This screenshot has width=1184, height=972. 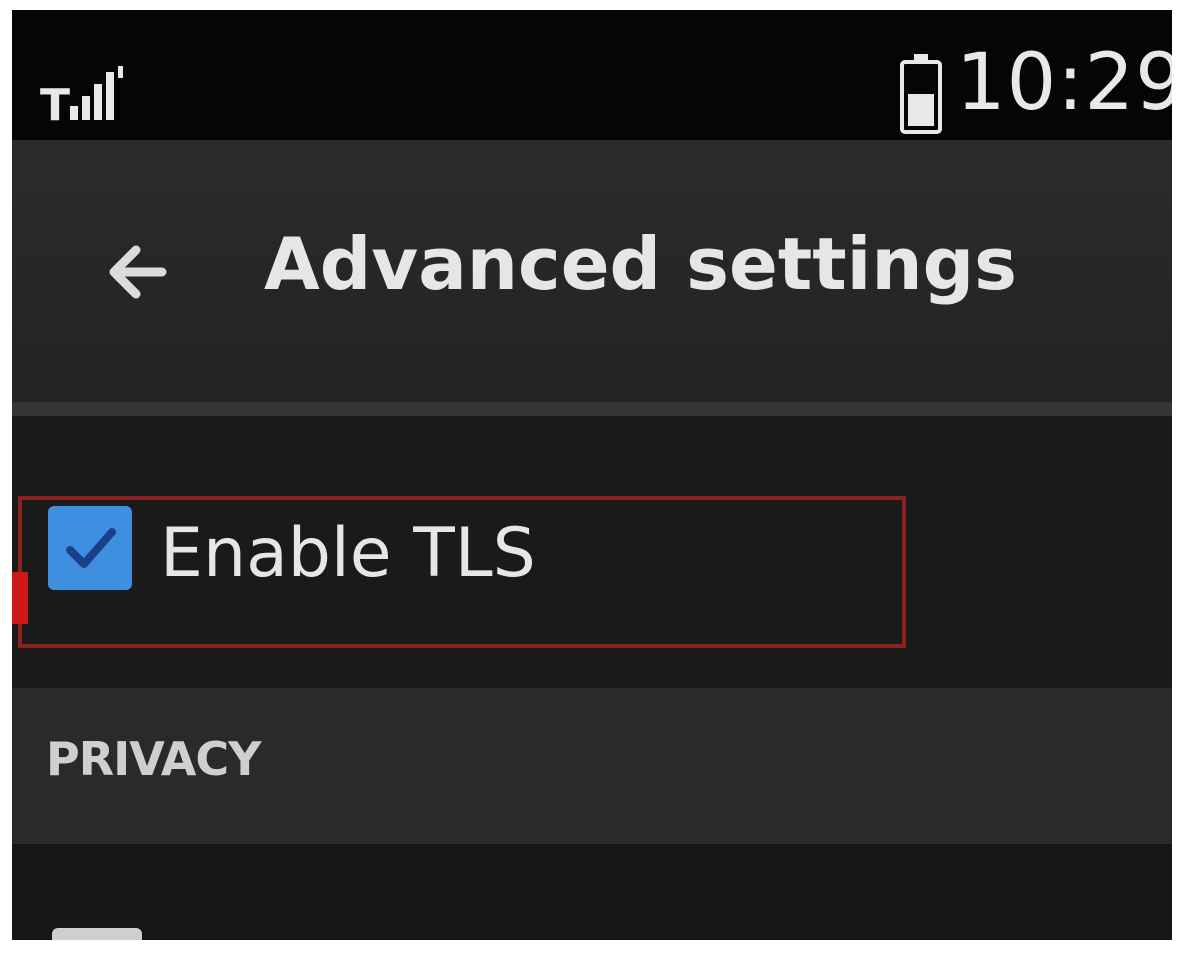 I want to click on arrow-left-icon, so click(x=138, y=272).